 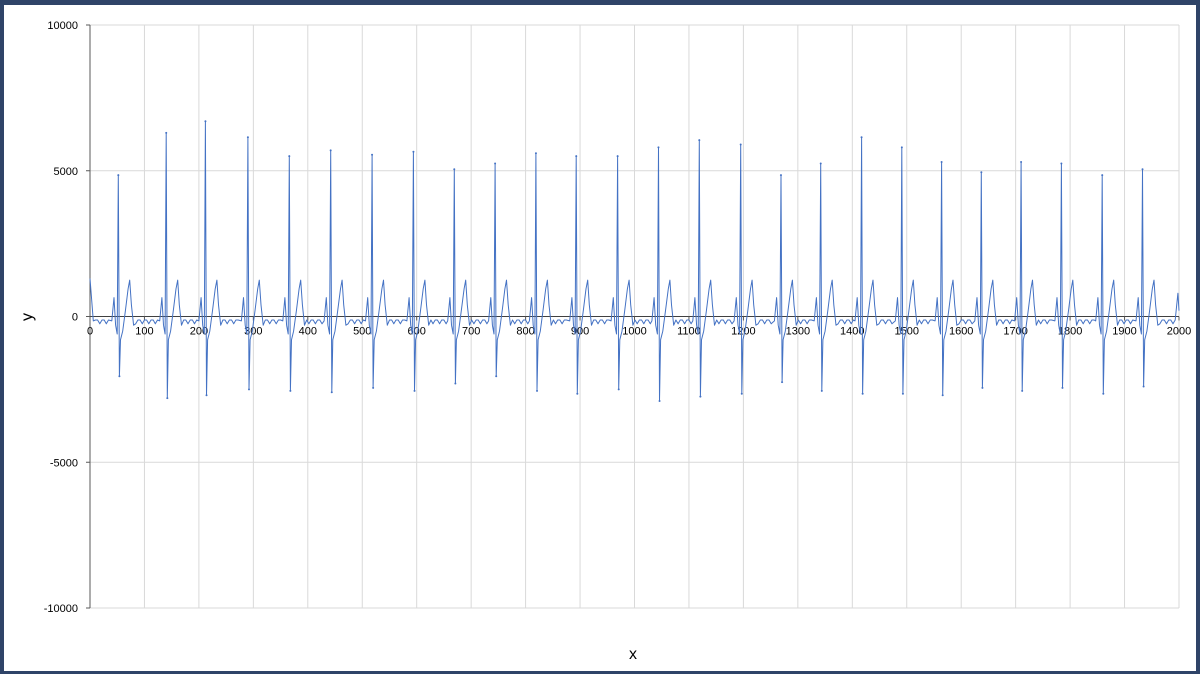 What do you see at coordinates (144, 332) in the screenshot?
I see `x-tick-label: 100` at bounding box center [144, 332].